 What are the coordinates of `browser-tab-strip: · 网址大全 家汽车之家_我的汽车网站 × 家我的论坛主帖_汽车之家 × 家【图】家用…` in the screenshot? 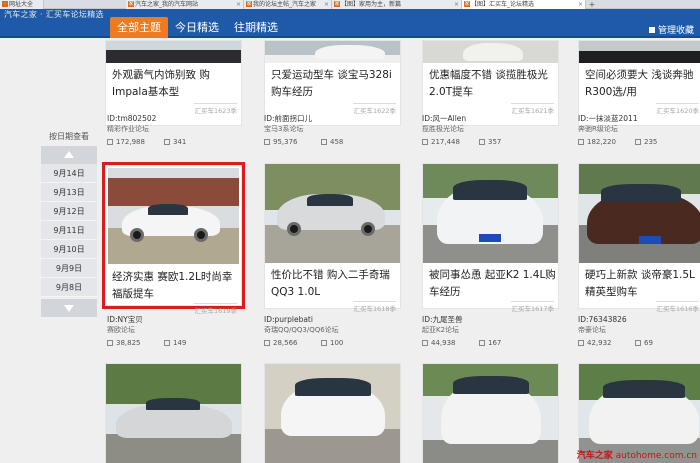 It's located at (350, 4).